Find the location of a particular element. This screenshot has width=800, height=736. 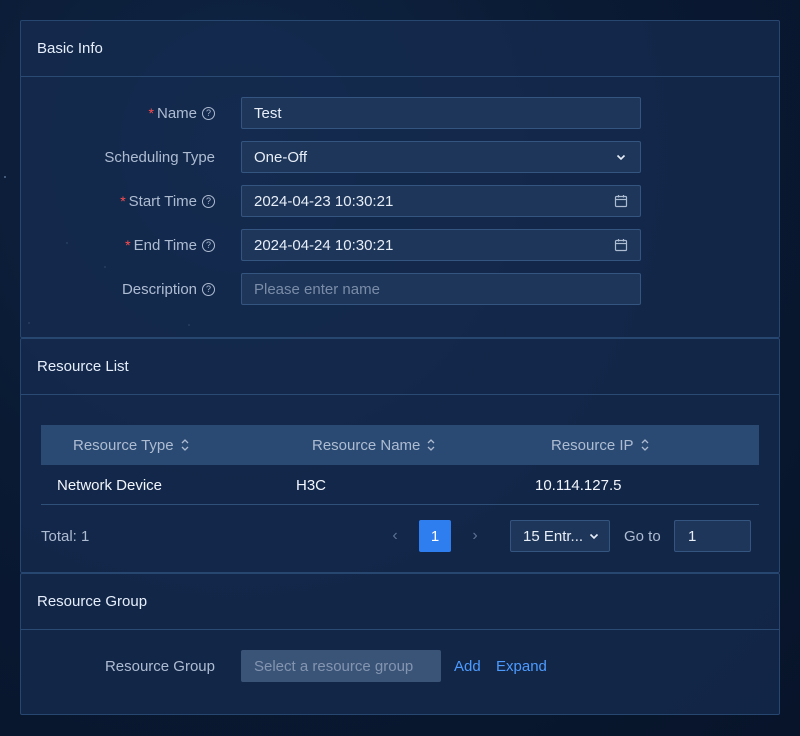

pagination-page-1: 1 is located at coordinates (435, 536).